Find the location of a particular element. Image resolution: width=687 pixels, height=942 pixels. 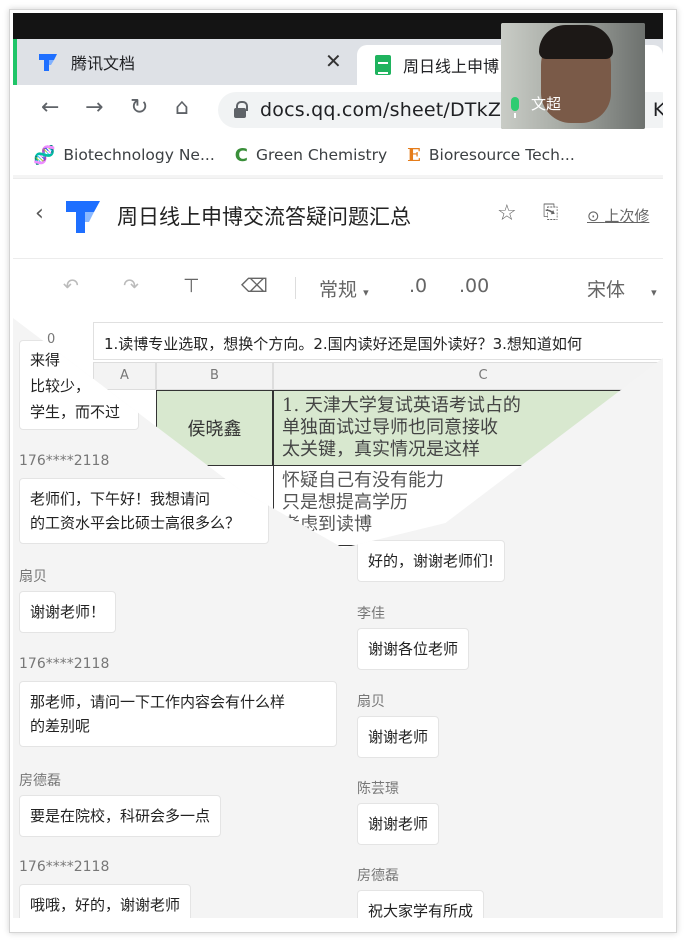

export-icon: ⎘ is located at coordinates (550, 212).